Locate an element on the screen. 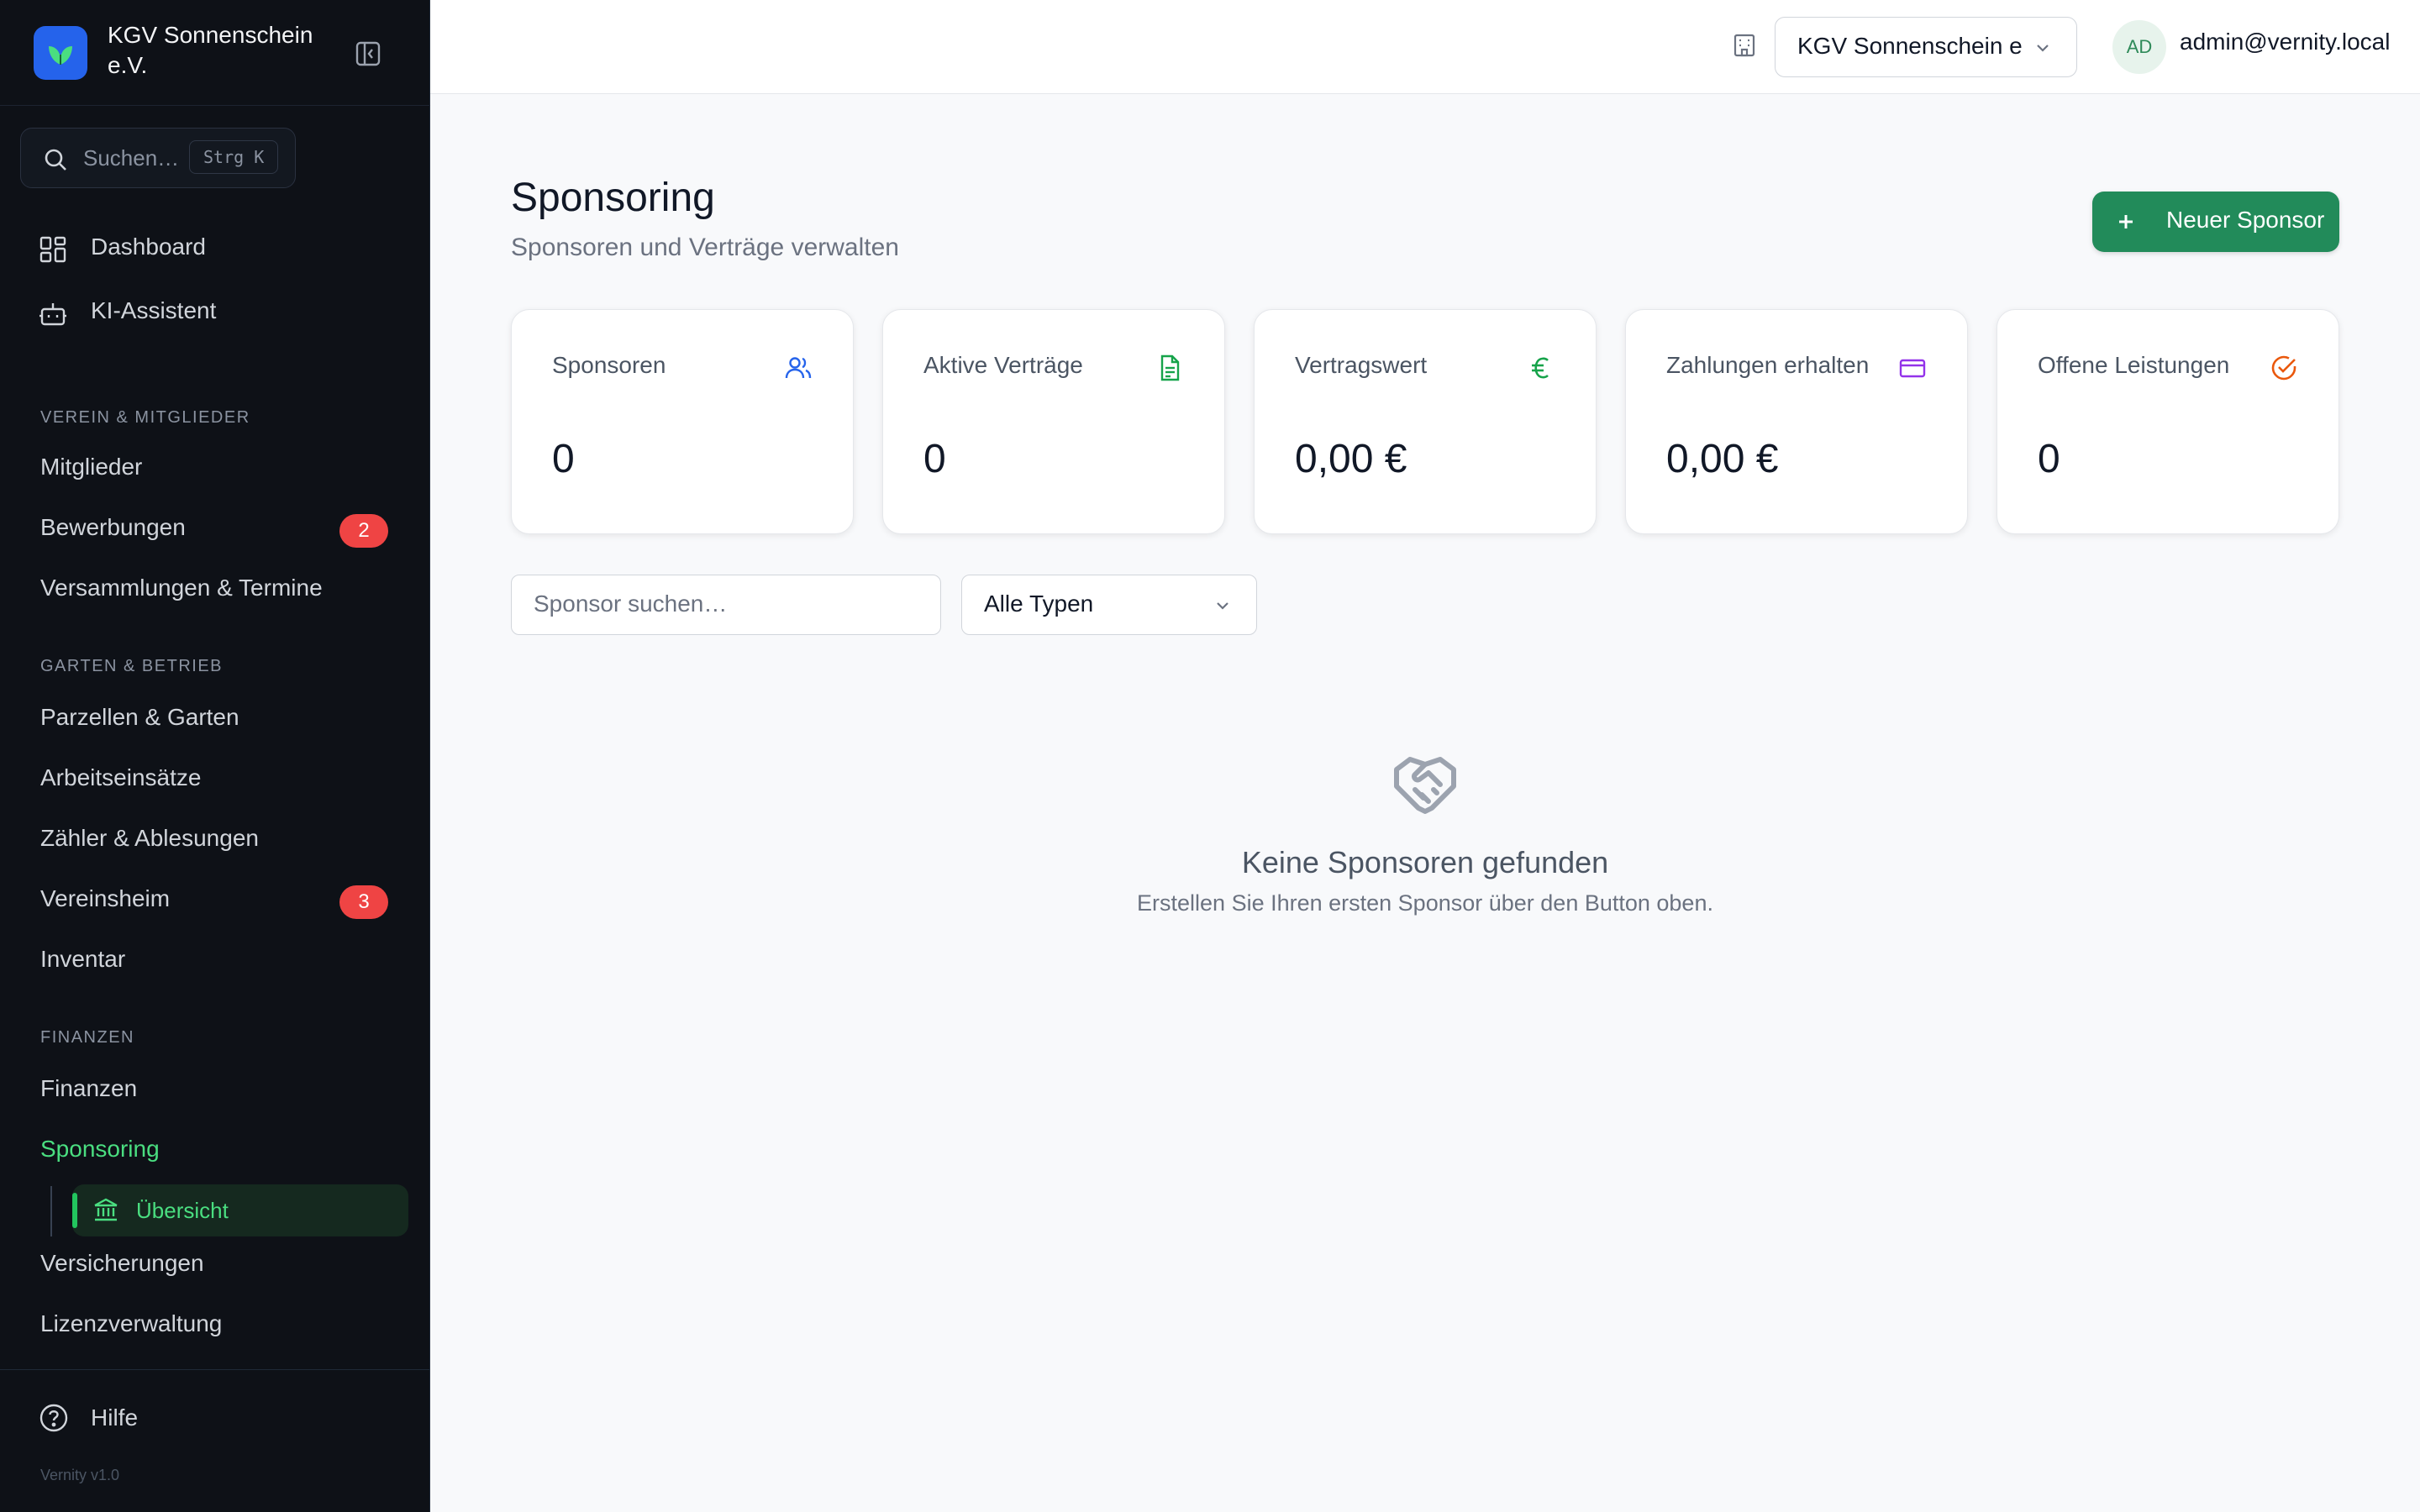  sidebar-search: Suchen… Strg K is located at coordinates (158, 158).